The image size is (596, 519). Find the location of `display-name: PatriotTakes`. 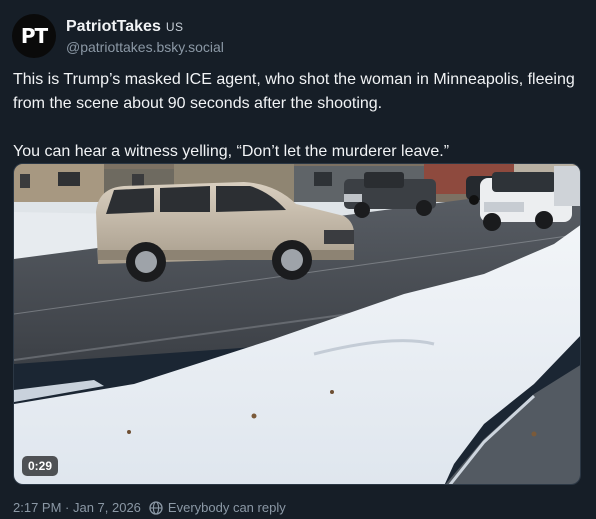

display-name: PatriotTakes is located at coordinates (113, 27).